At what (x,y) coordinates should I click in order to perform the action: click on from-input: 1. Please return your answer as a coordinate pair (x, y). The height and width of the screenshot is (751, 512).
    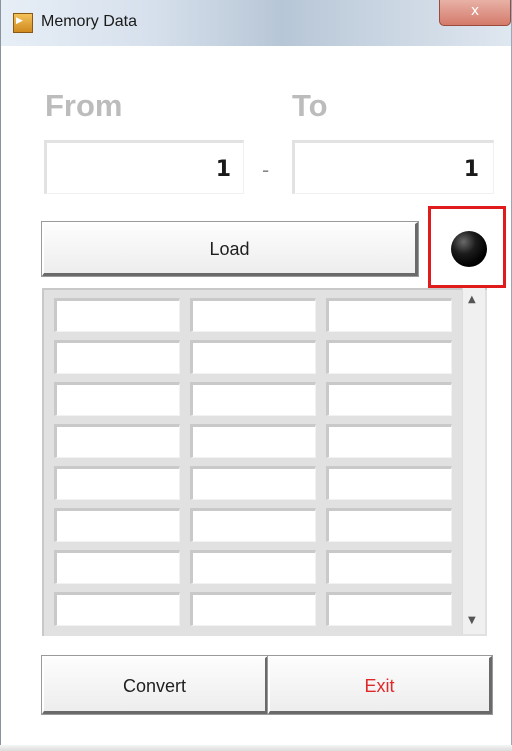
    Looking at the image, I should click on (144, 167).